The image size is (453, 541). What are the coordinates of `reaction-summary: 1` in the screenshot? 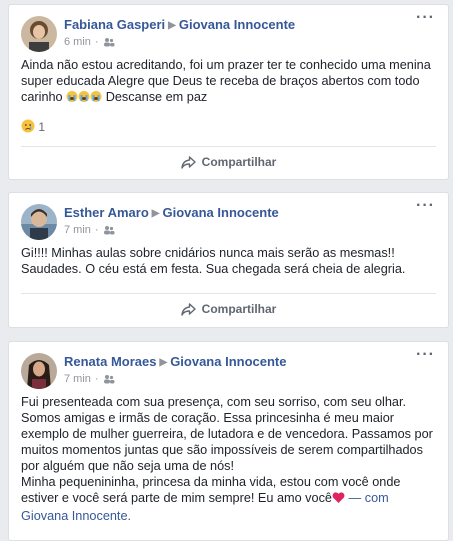 It's located at (33, 127).